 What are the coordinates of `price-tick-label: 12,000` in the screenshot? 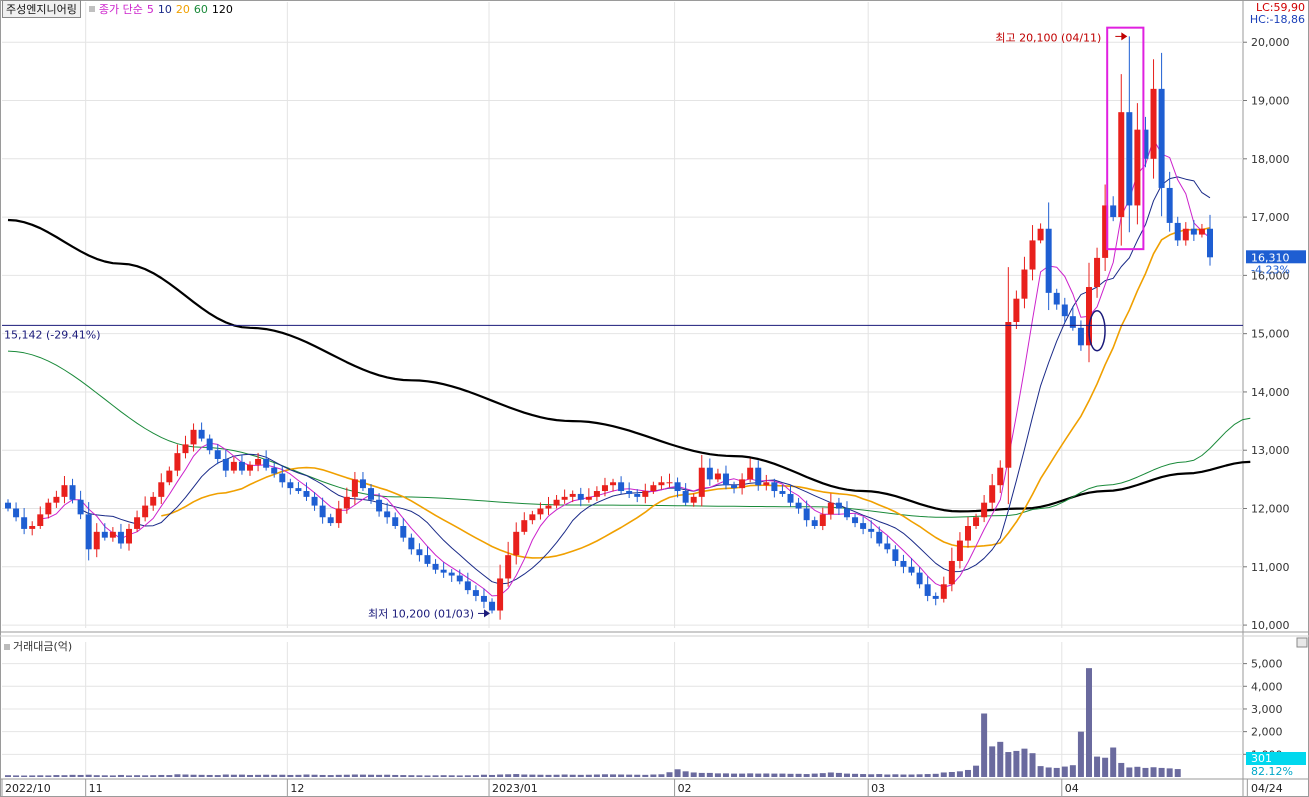 It's located at (1270, 509).